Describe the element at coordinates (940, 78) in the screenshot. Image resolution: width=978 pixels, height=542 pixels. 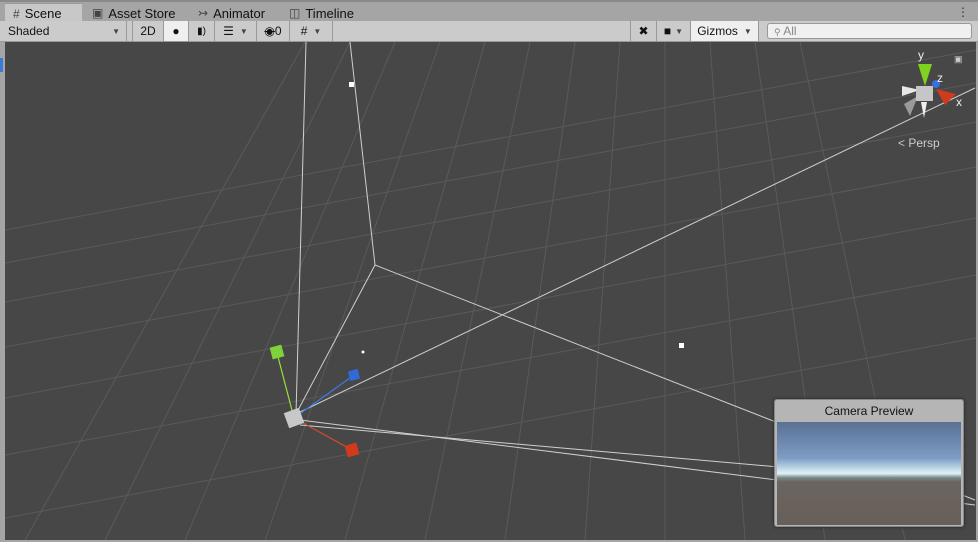
I see `z-axis-label: z` at that location.